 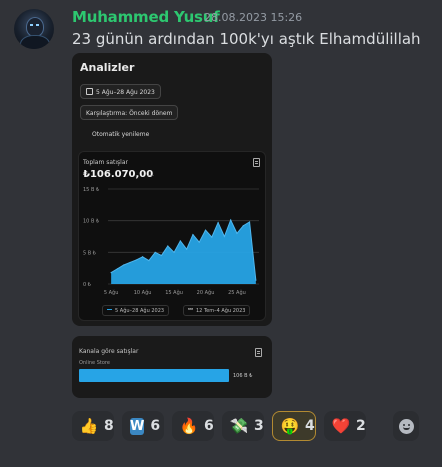 I want to click on money-wings-icon: 💸, so click(x=239, y=426).